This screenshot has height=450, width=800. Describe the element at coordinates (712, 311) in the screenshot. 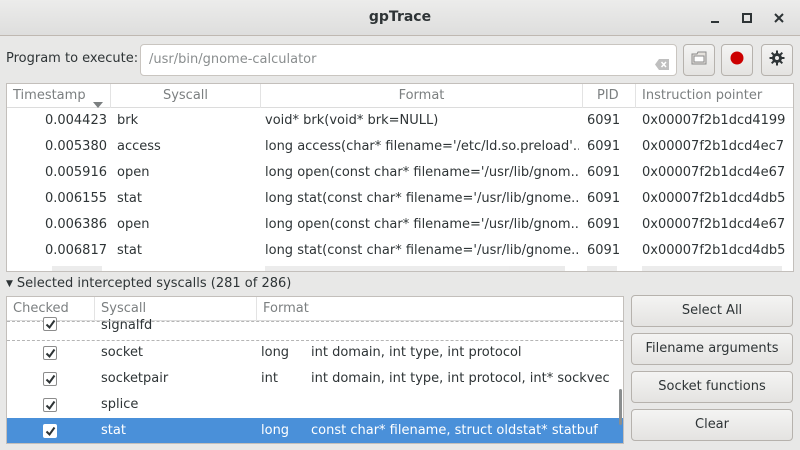

I see `select-all-button: Select All` at that location.